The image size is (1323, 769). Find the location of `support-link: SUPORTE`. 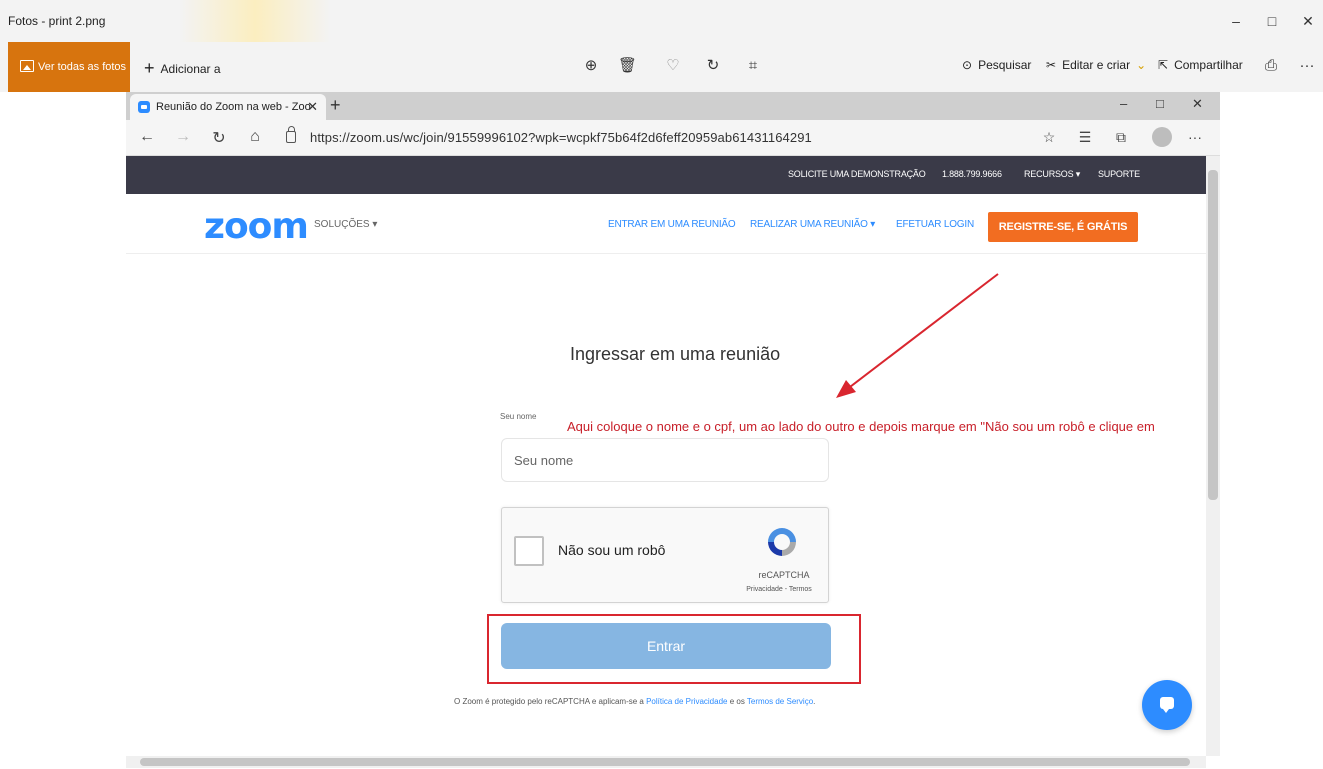

support-link: SUPORTE is located at coordinates (1119, 174).